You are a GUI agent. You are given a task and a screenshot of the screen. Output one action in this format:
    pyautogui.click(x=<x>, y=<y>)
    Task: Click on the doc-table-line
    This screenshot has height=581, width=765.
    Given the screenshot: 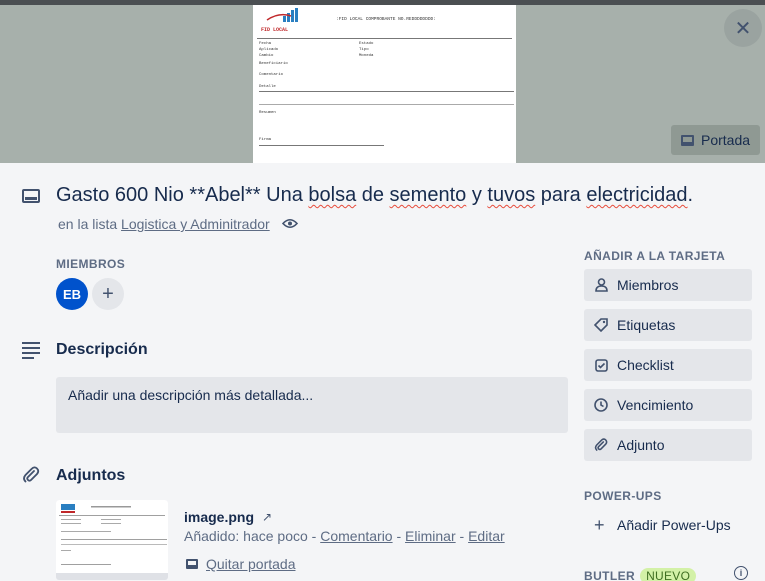 What is the action you would take?
    pyautogui.click(x=386, y=91)
    